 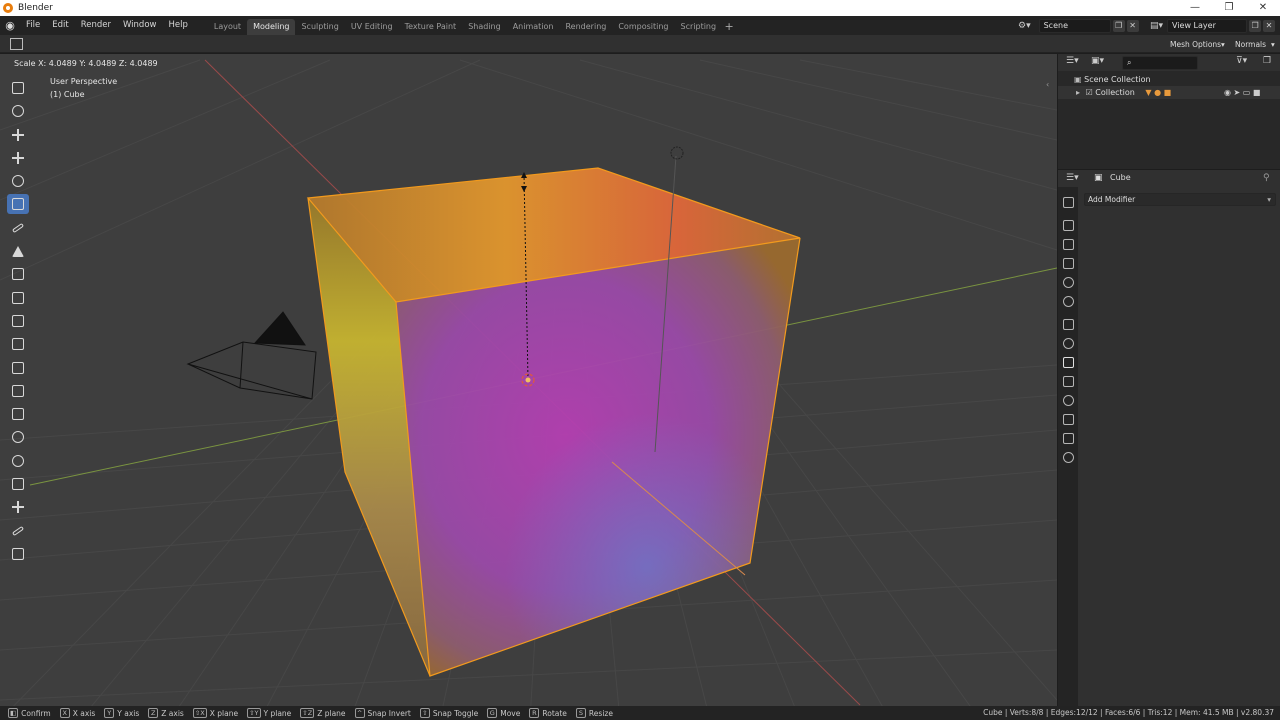 I want to click on loop-cut-tool, so click(x=18, y=368).